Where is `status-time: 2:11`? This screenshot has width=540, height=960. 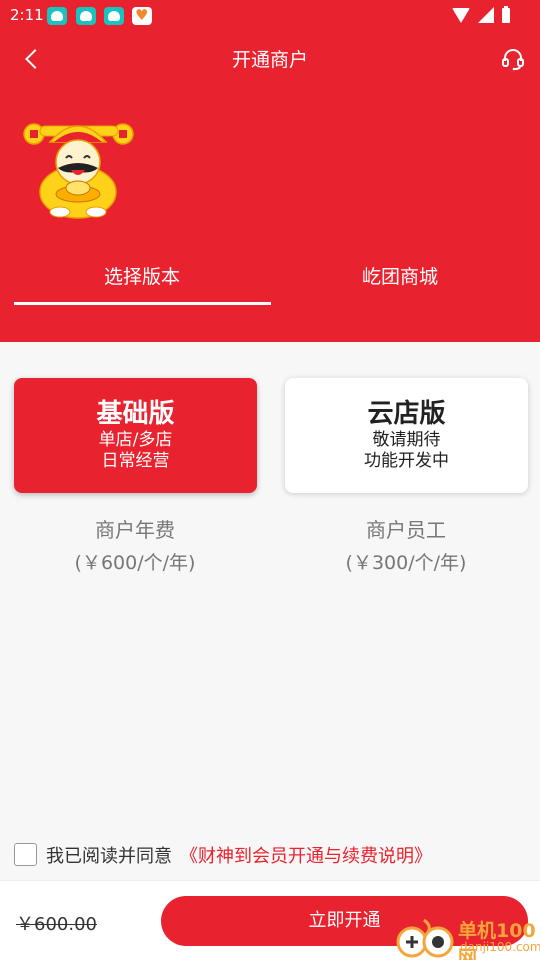 status-time: 2:11 is located at coordinates (27, 15).